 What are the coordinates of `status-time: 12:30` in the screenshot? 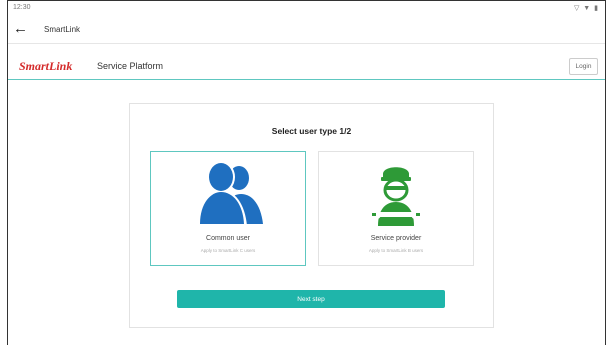 It's located at (22, 7).